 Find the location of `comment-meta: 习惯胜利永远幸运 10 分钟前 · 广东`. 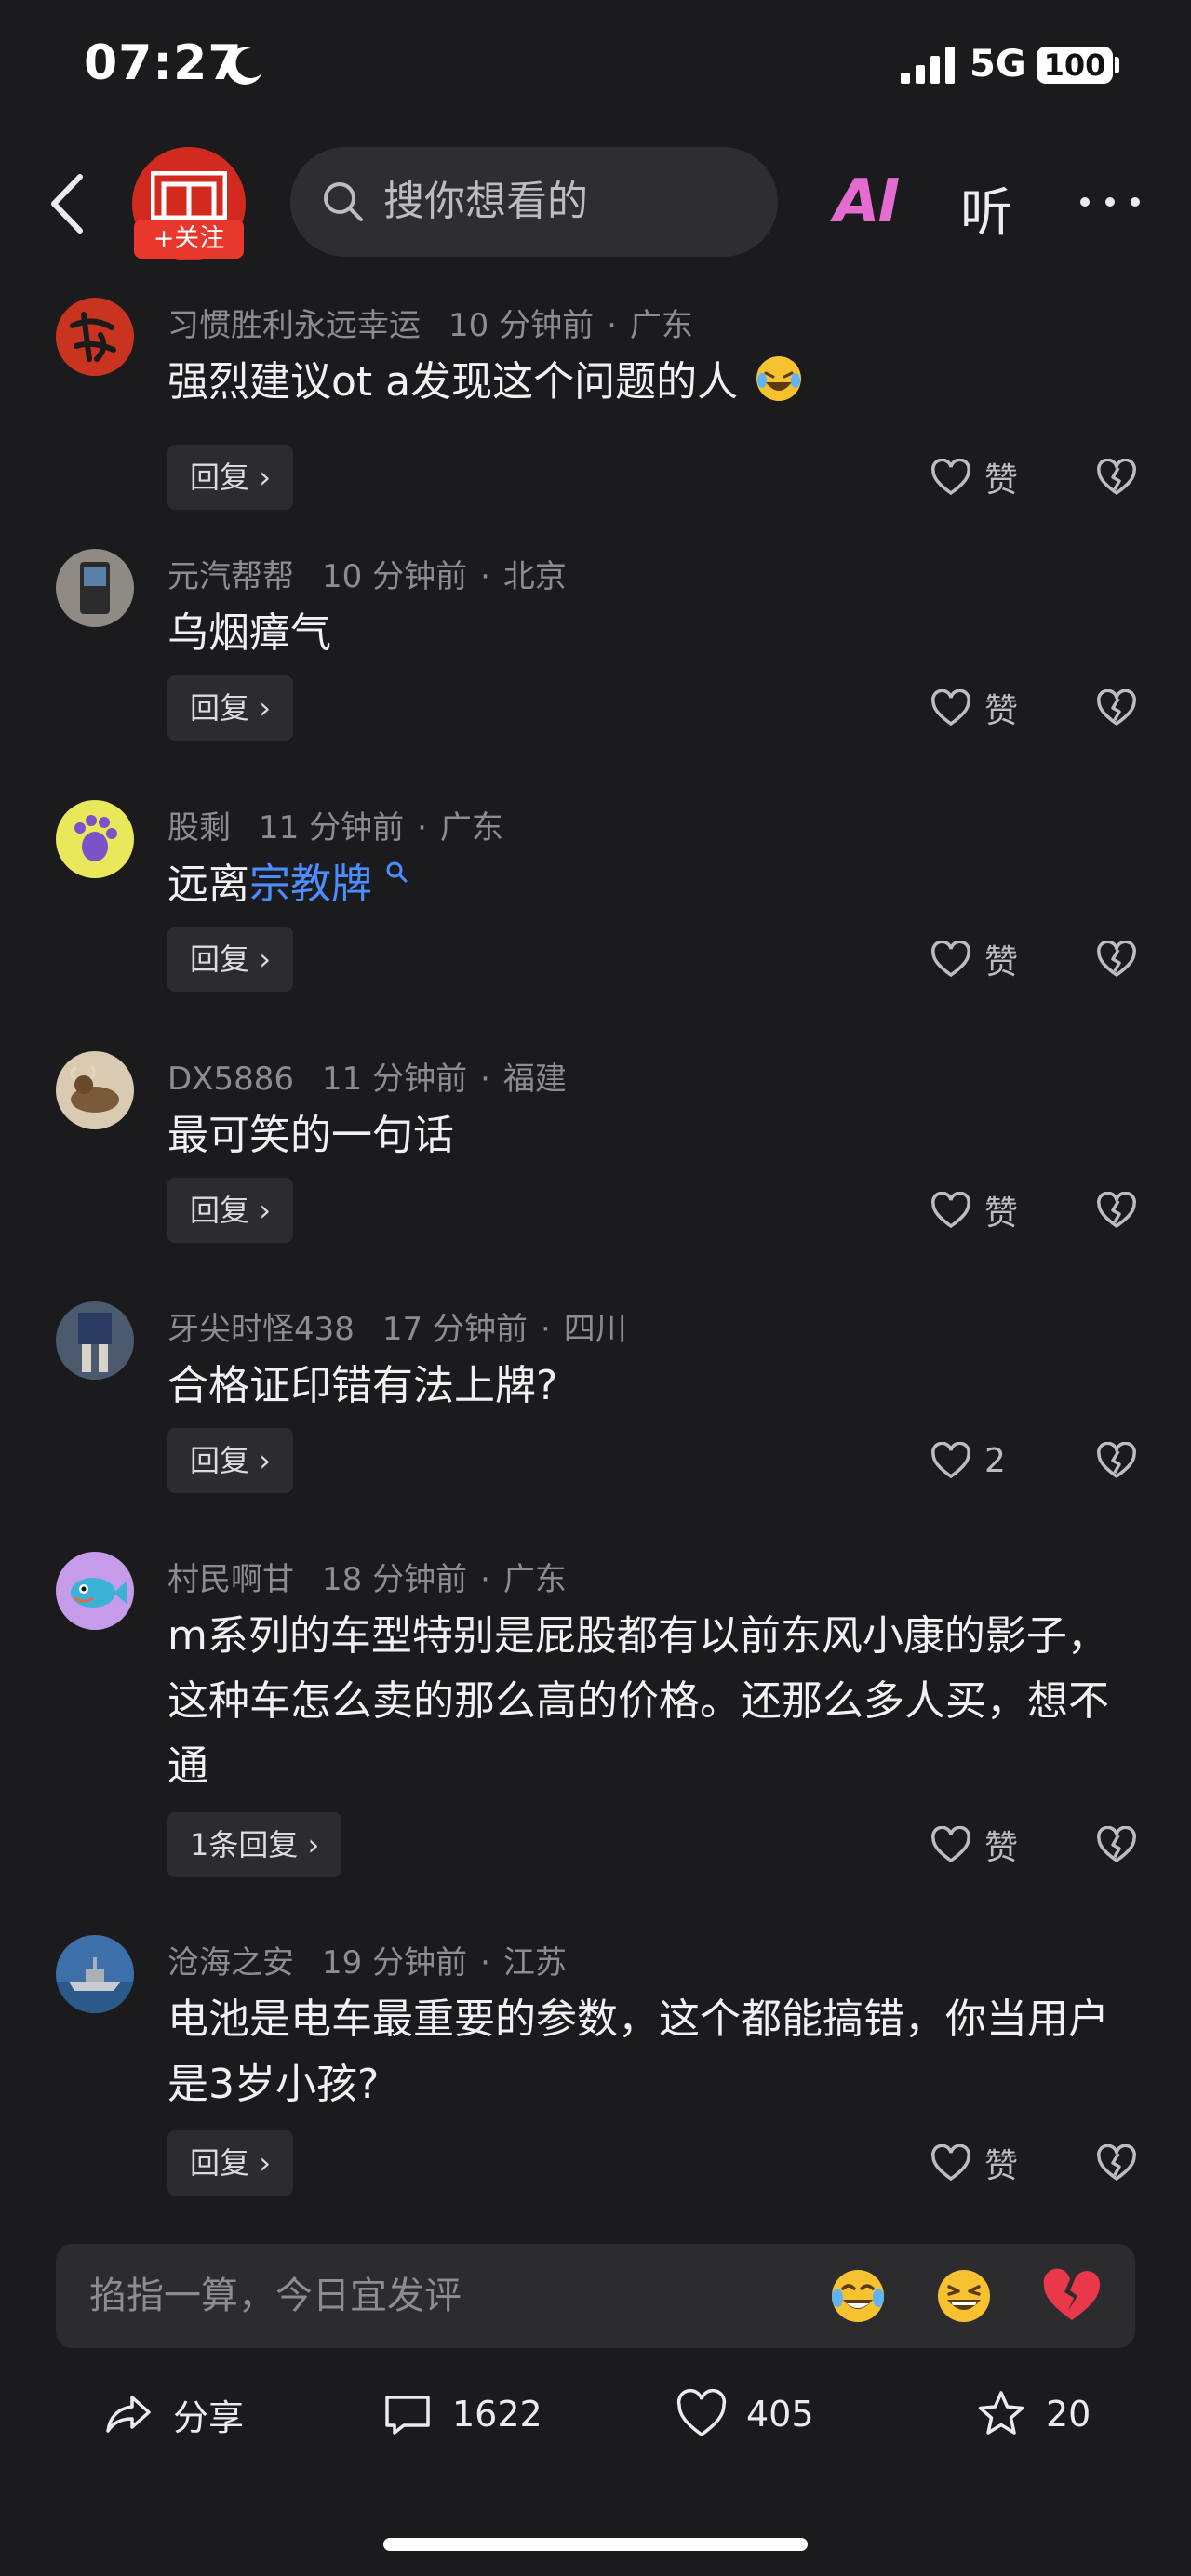

comment-meta: 习惯胜利永远幸运 10 分钟前 · 广东 is located at coordinates (430, 325).